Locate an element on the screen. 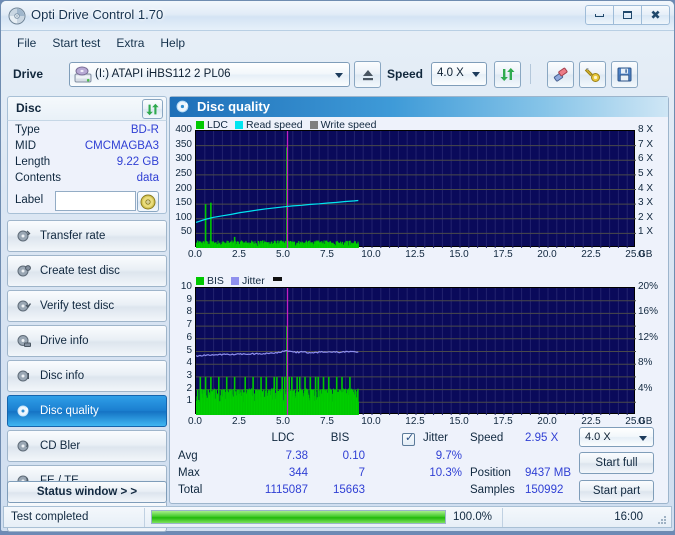 This screenshot has width=675, height=535. drive-select: (I:) ATAPI iHBS112 2 PL06 is located at coordinates (209, 74).